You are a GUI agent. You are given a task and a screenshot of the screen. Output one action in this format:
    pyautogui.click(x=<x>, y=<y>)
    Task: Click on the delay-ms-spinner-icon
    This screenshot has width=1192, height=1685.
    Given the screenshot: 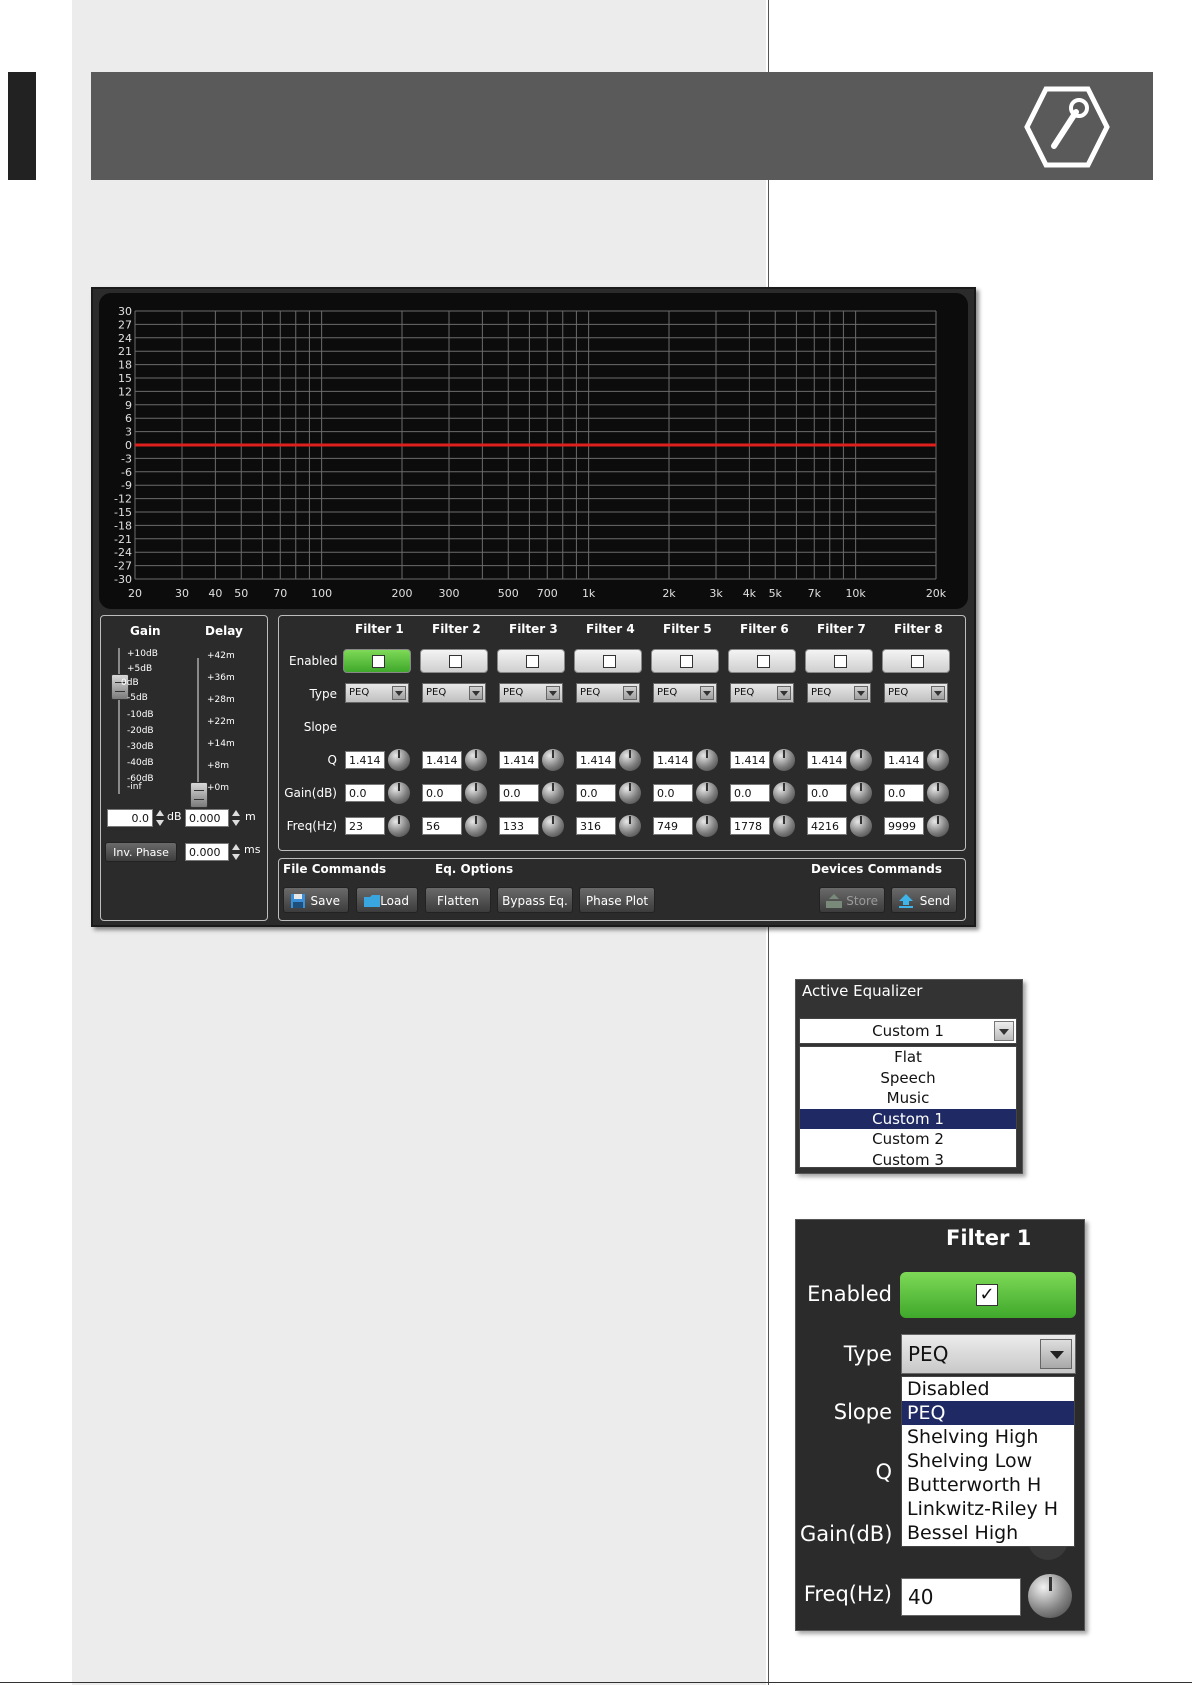 What is the action you would take?
    pyautogui.click(x=236, y=852)
    